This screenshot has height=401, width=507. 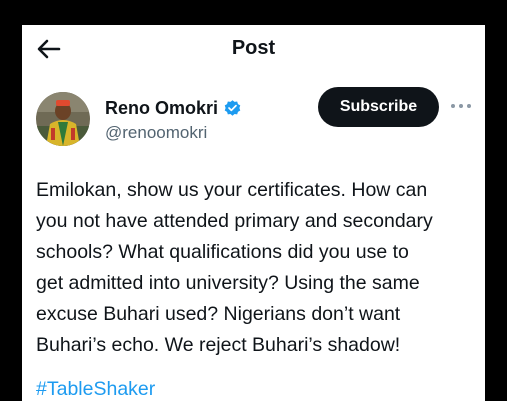 I want to click on verified-badge-icon, so click(x=232, y=108).